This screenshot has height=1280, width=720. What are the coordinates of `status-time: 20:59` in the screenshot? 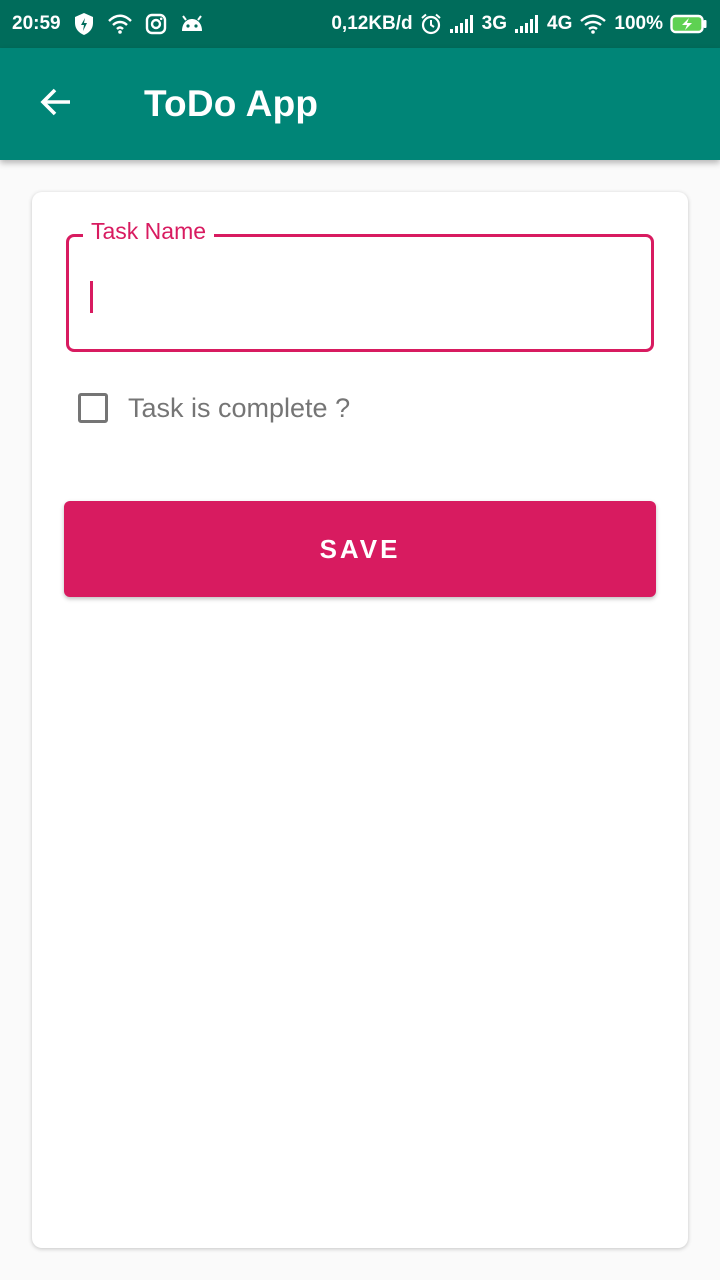 It's located at (36, 23).